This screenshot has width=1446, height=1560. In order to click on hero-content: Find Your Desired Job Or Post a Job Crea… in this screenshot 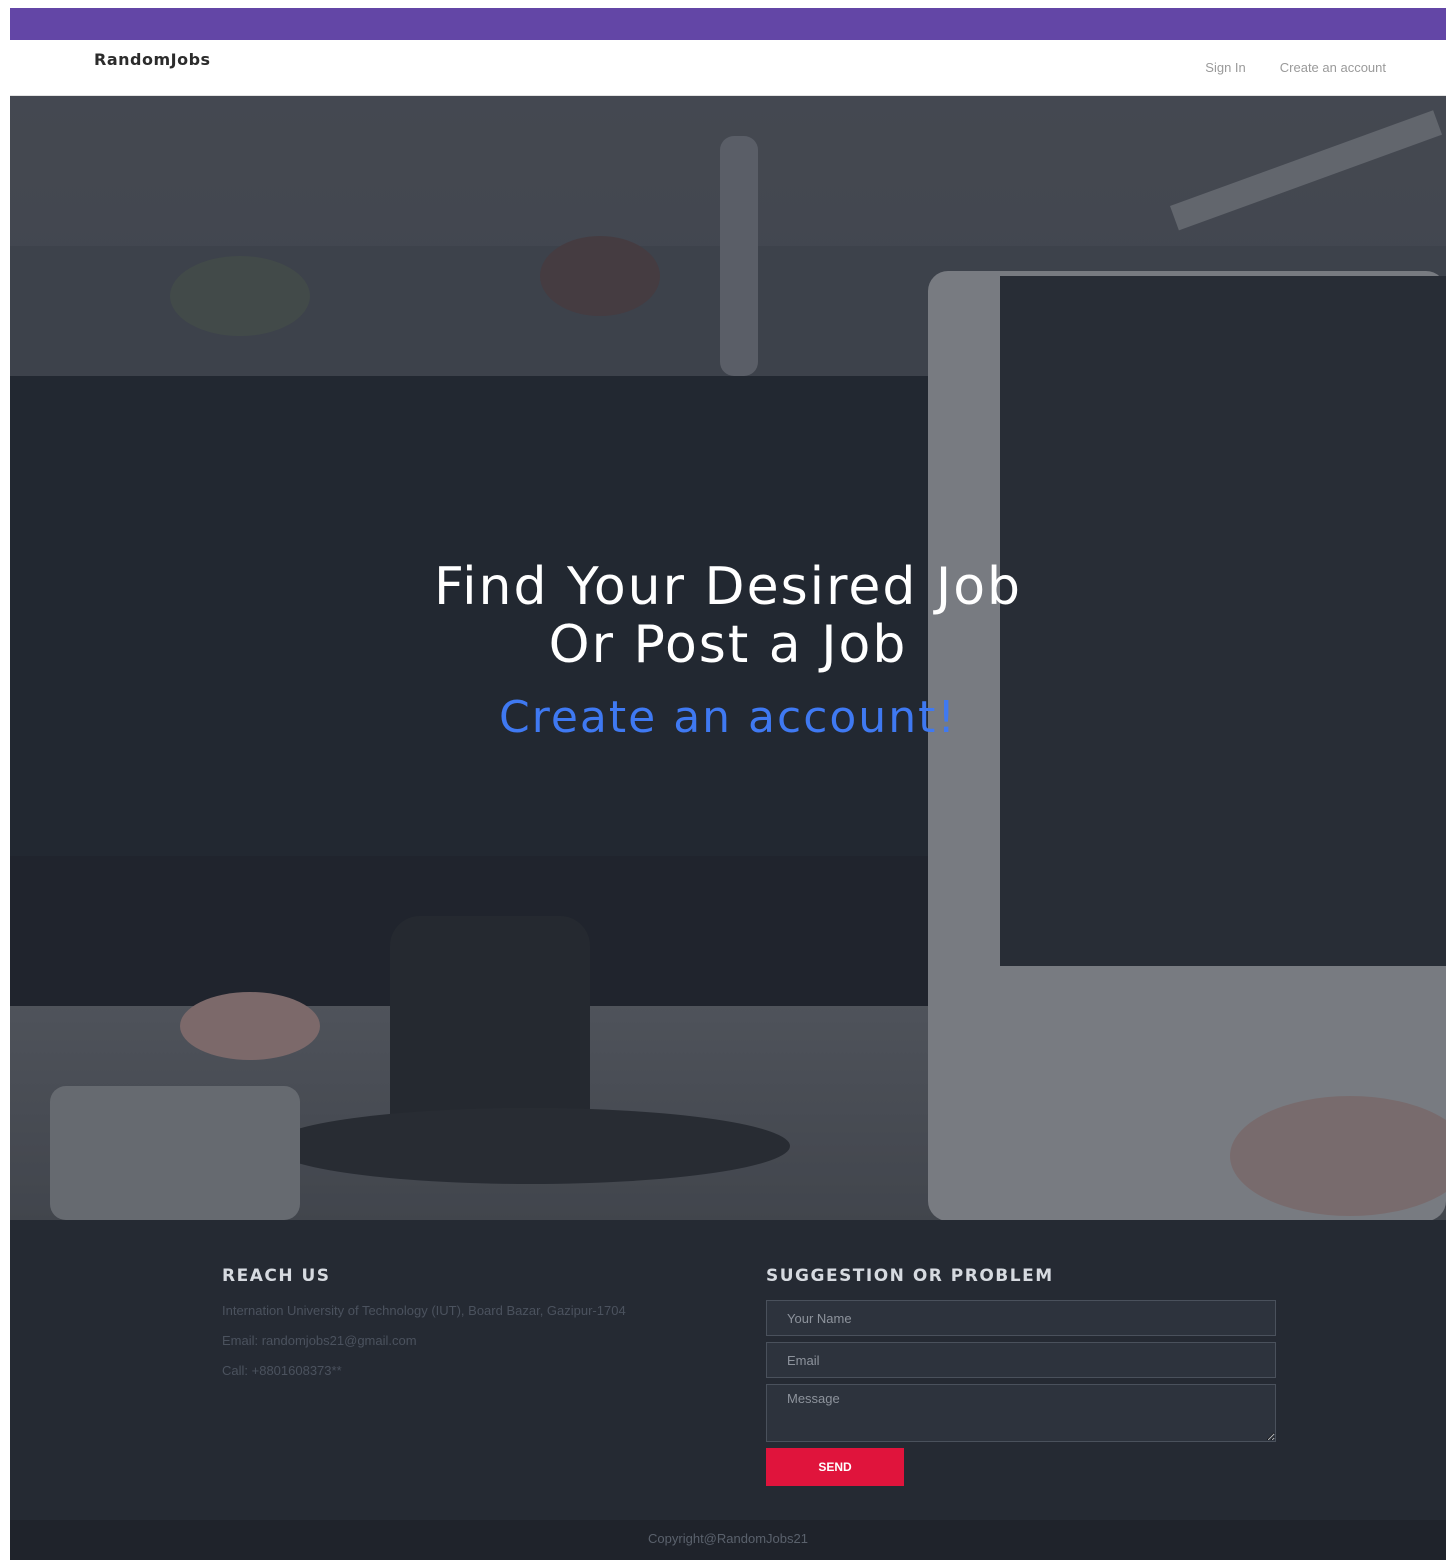, I will do `click(728, 650)`.